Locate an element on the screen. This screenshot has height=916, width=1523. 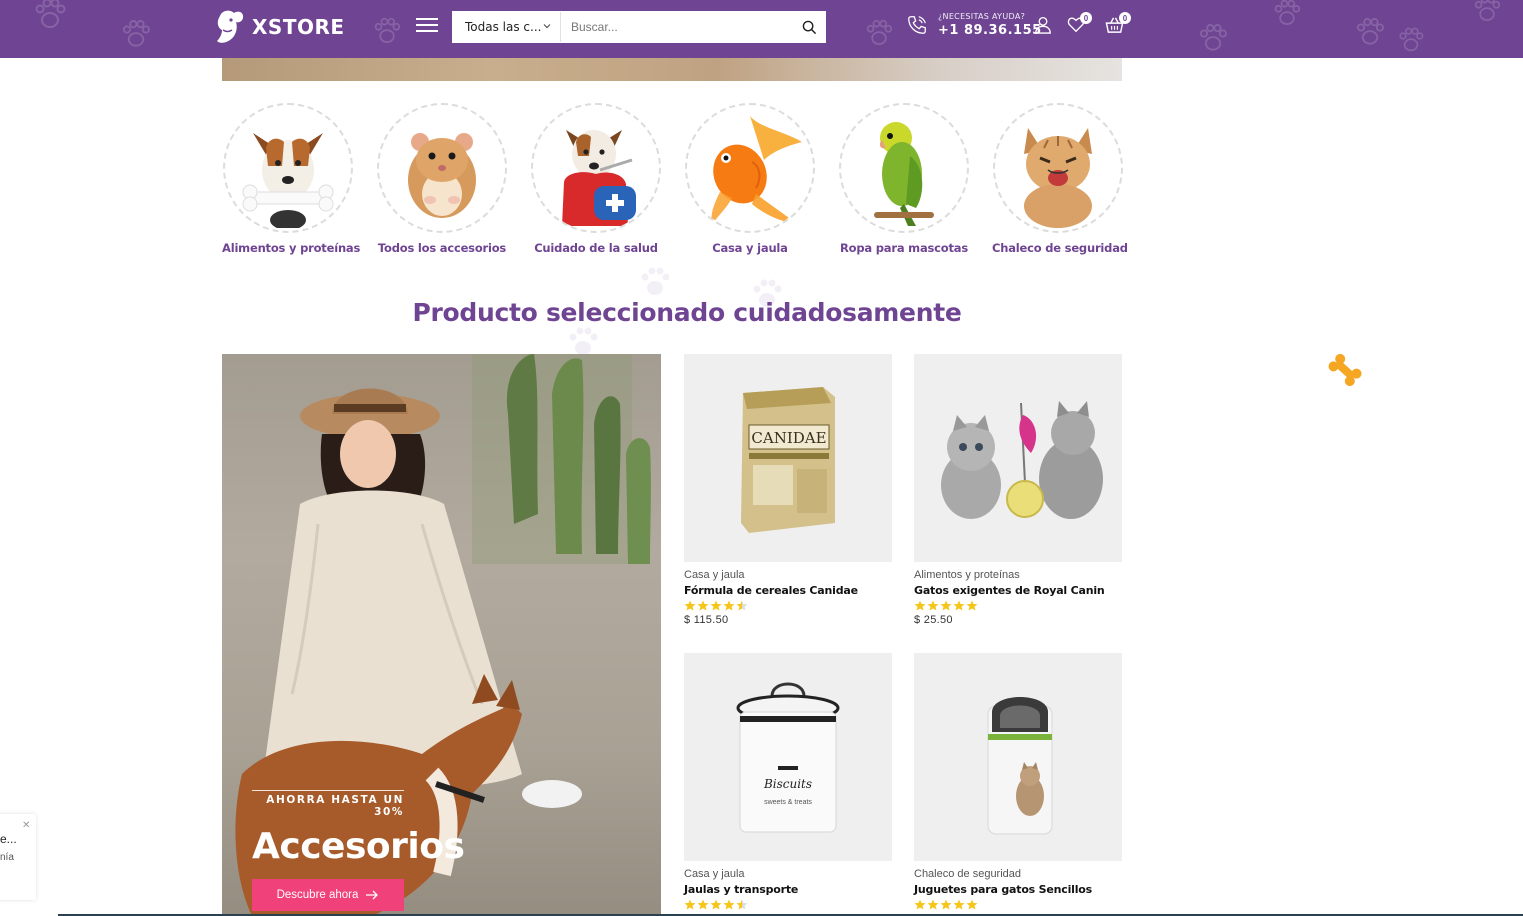
wishlist-count-badge: 0 is located at coordinates (1086, 18).